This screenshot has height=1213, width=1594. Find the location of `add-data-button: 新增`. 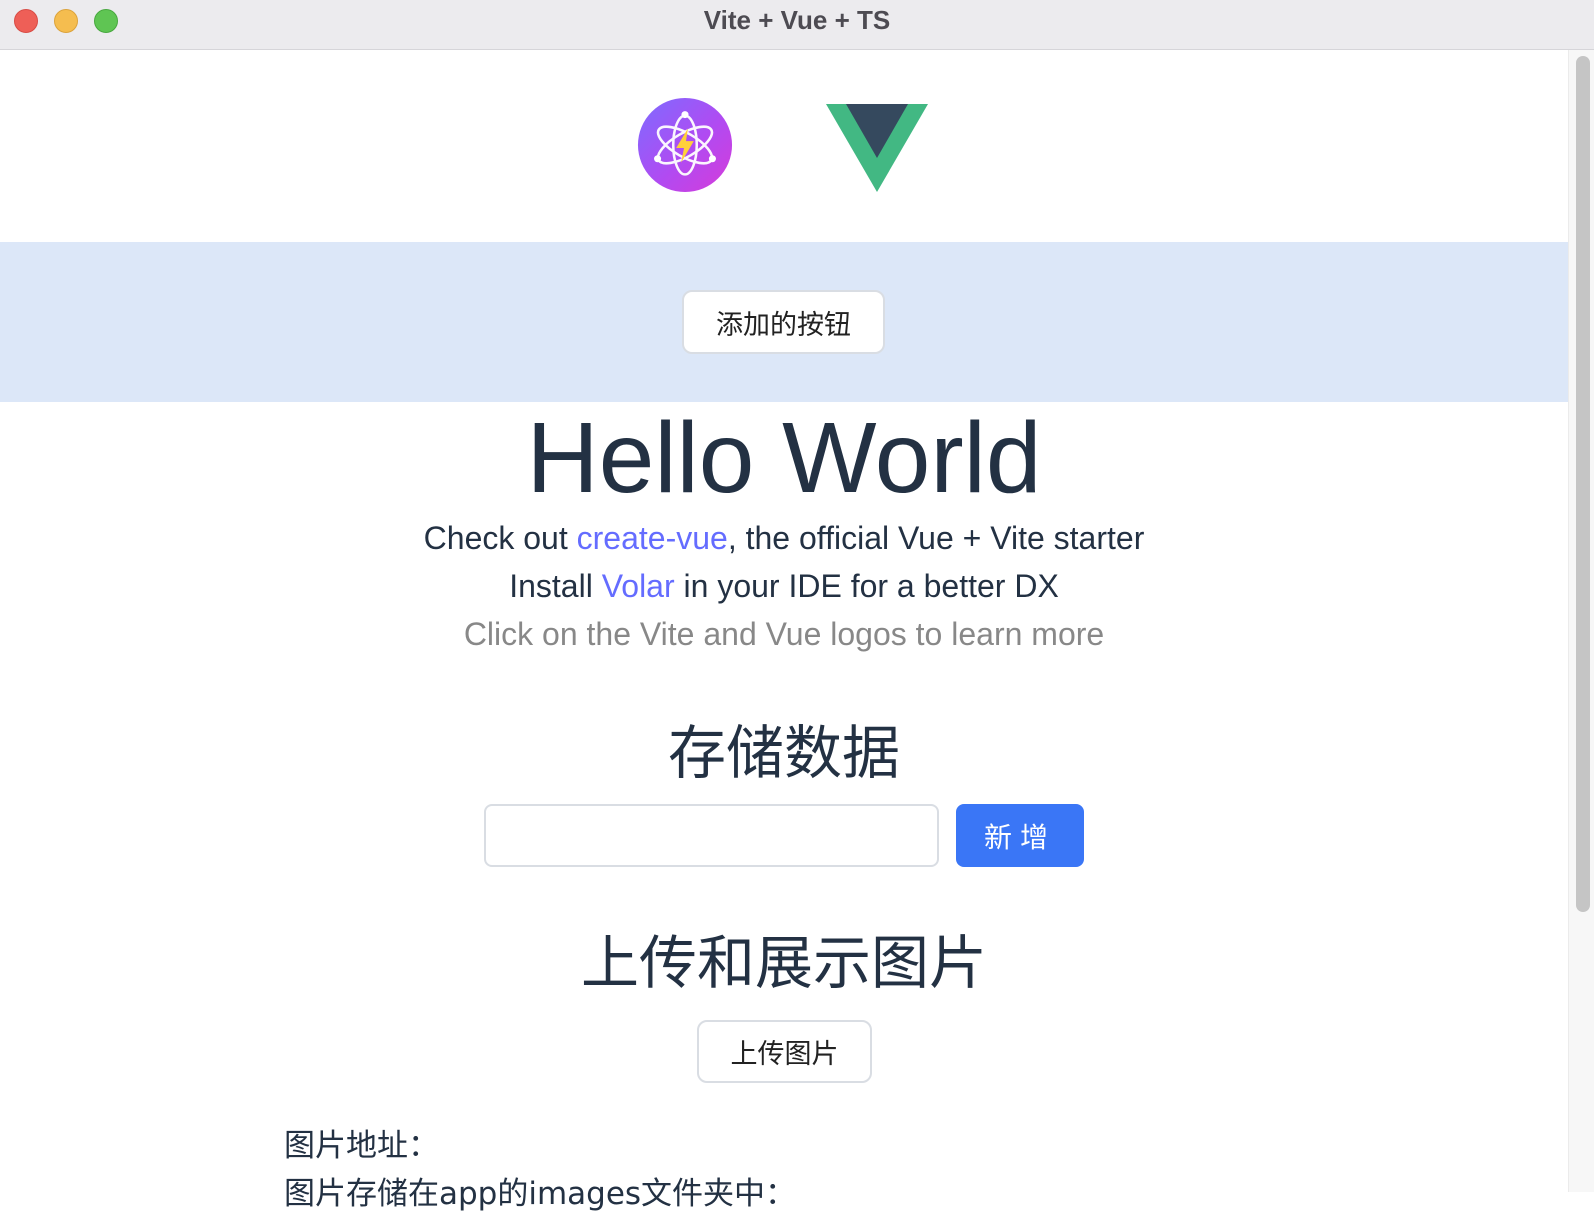

add-data-button: 新增 is located at coordinates (1020, 835).